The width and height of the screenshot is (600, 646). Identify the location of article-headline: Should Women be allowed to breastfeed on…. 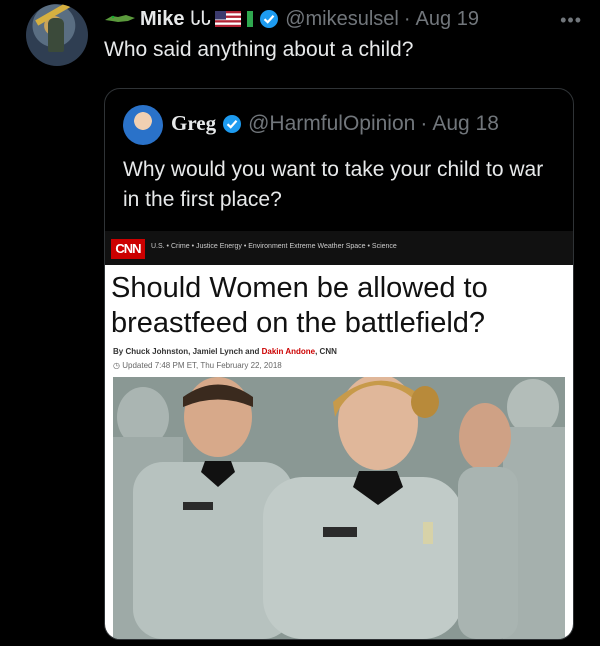
(299, 305).